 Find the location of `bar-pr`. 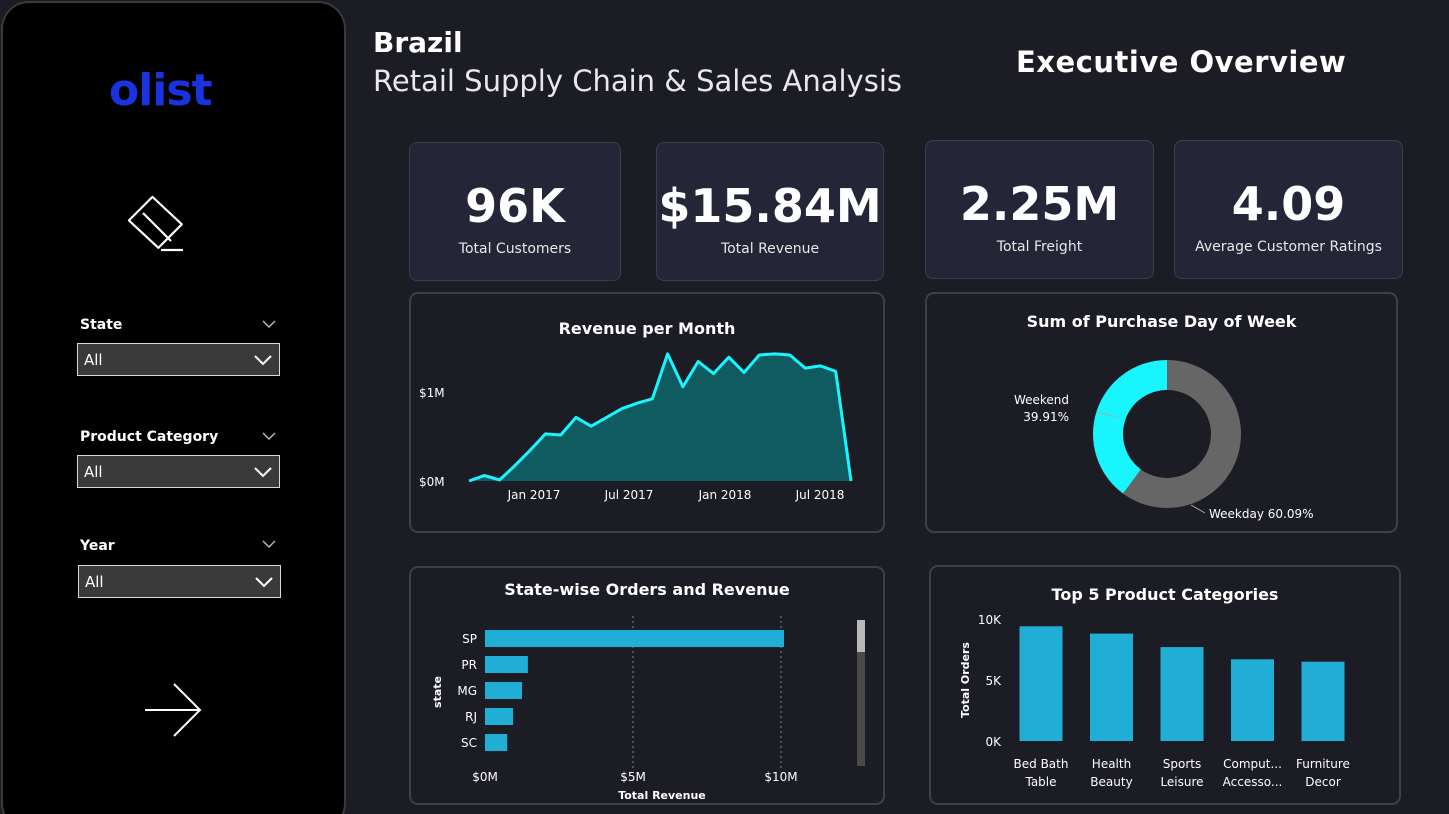

bar-pr is located at coordinates (506, 664).